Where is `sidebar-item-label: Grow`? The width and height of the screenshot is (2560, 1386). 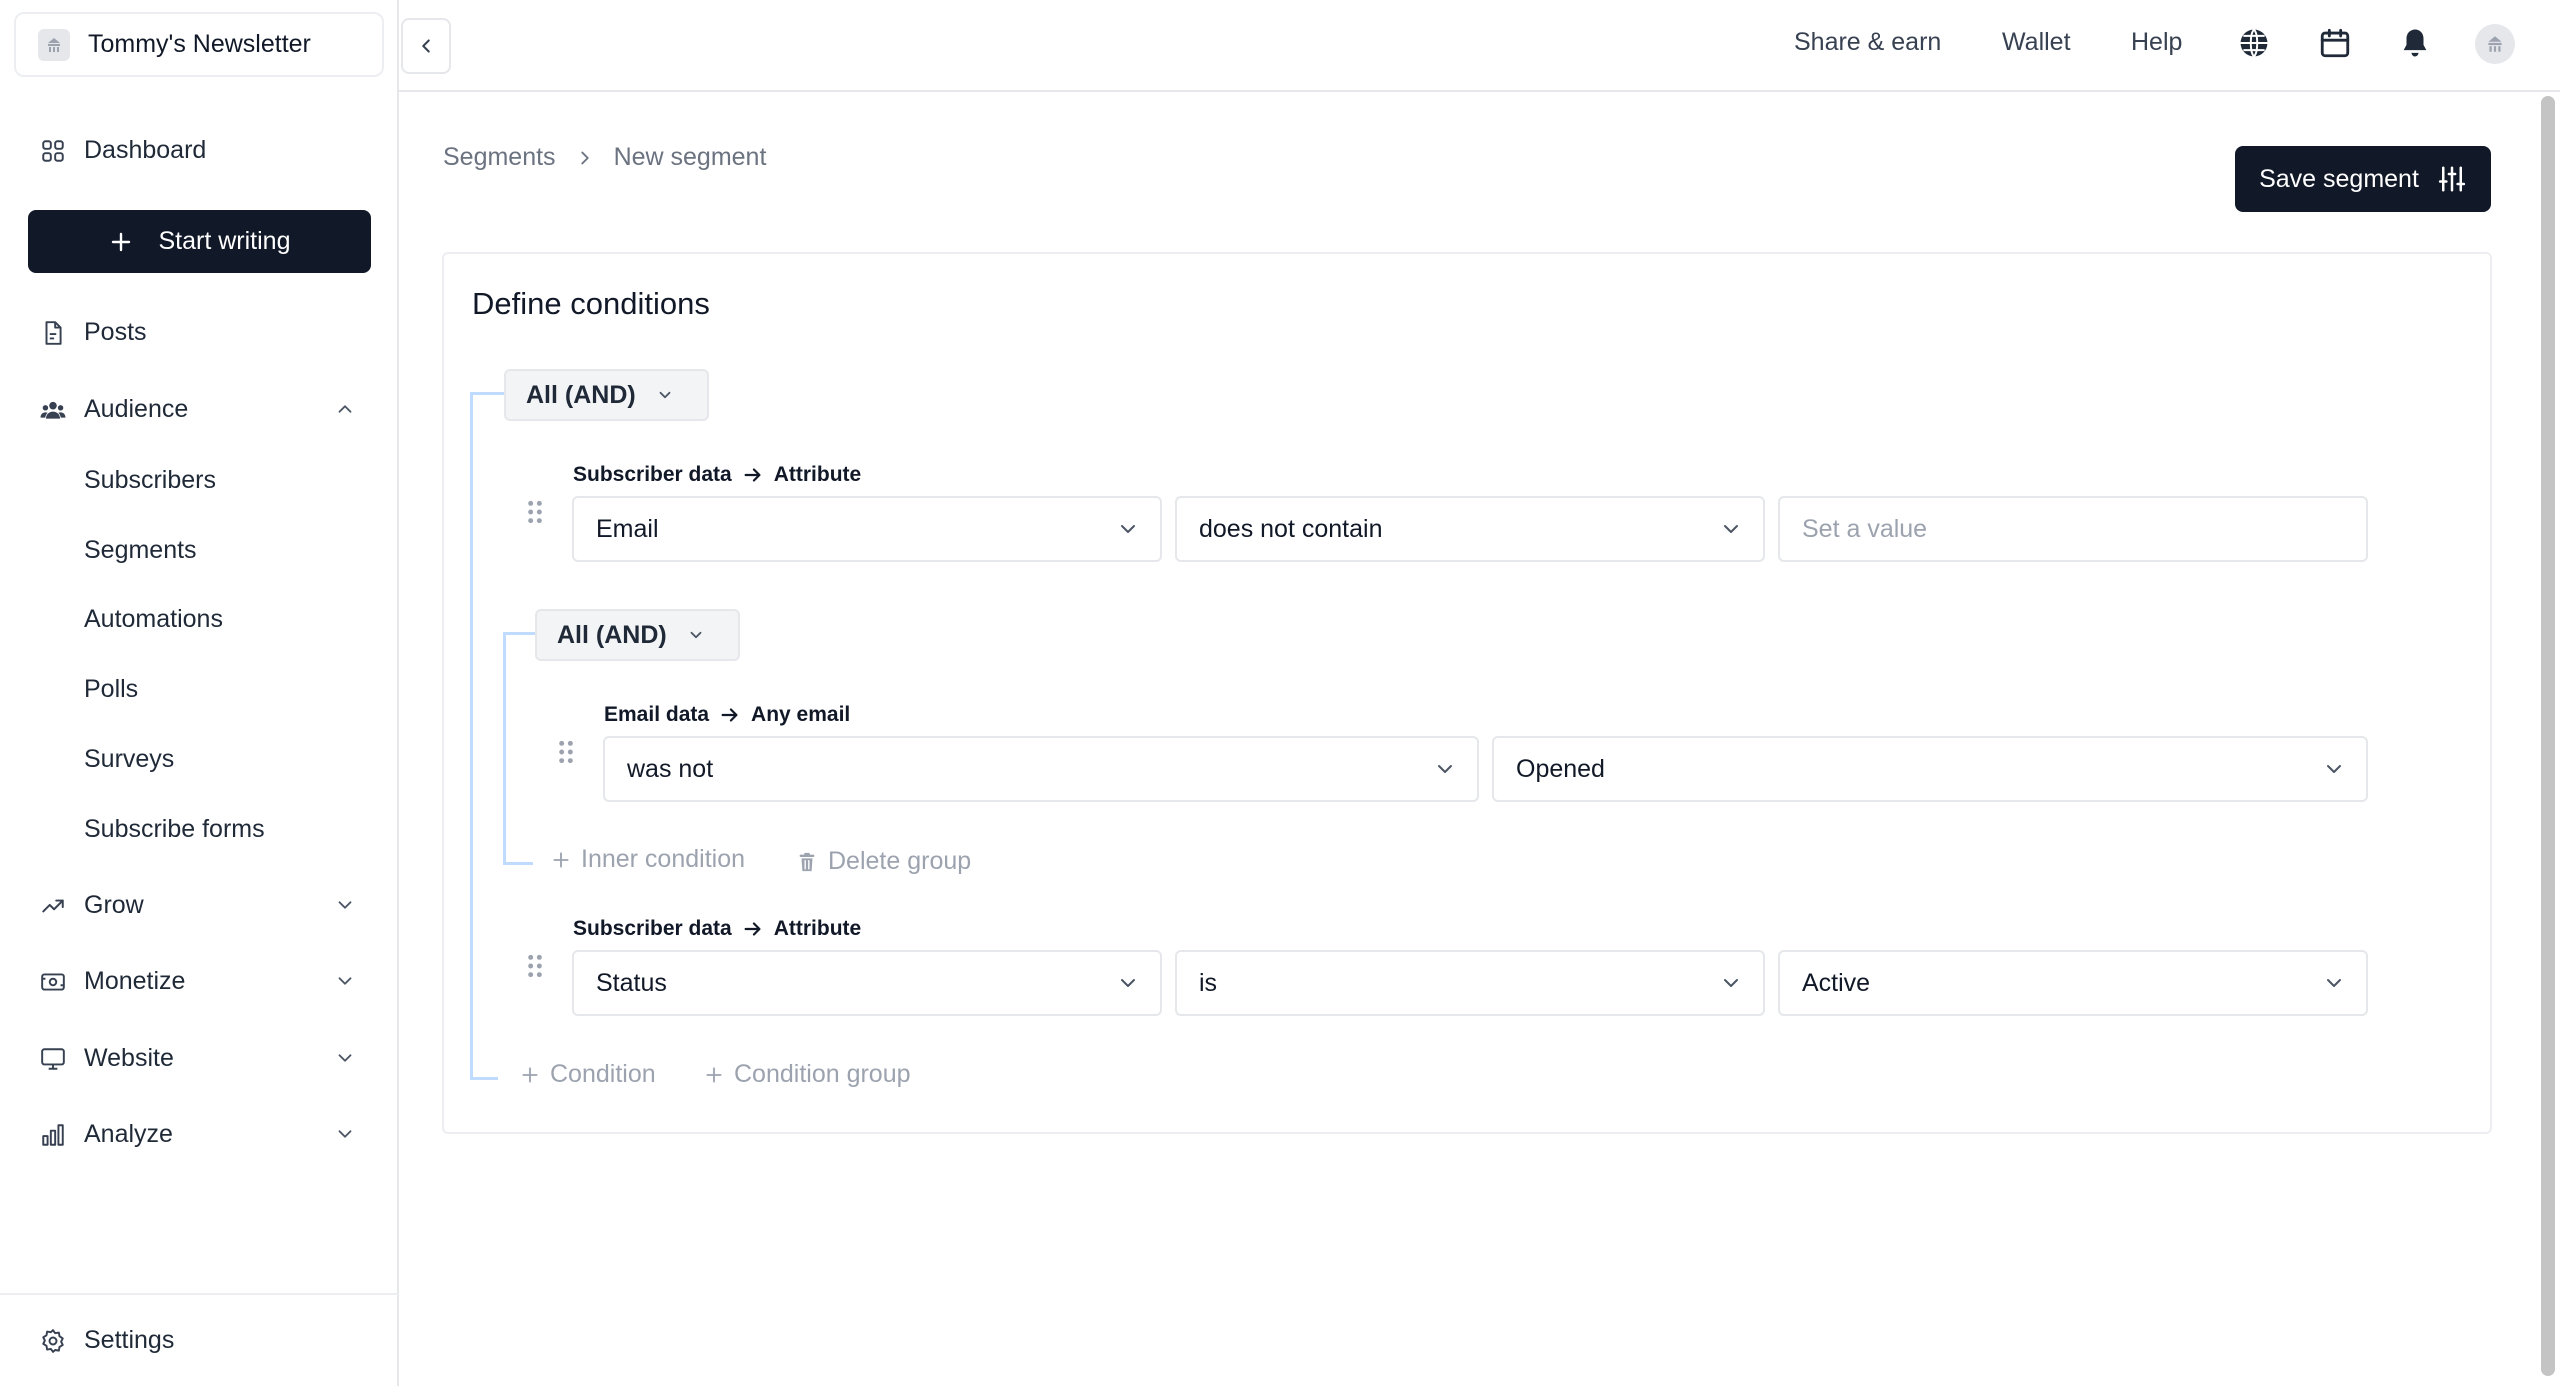 sidebar-item-label: Grow is located at coordinates (114, 905).